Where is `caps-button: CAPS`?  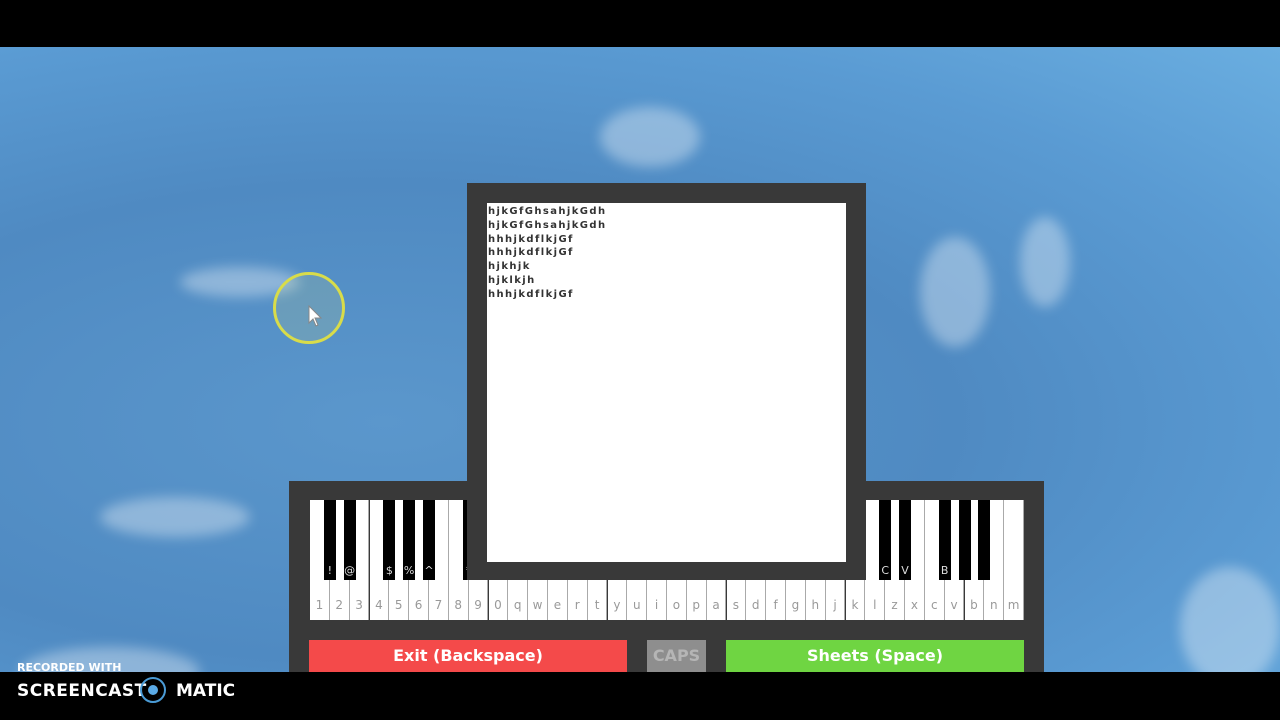 caps-button: CAPS is located at coordinates (676, 656).